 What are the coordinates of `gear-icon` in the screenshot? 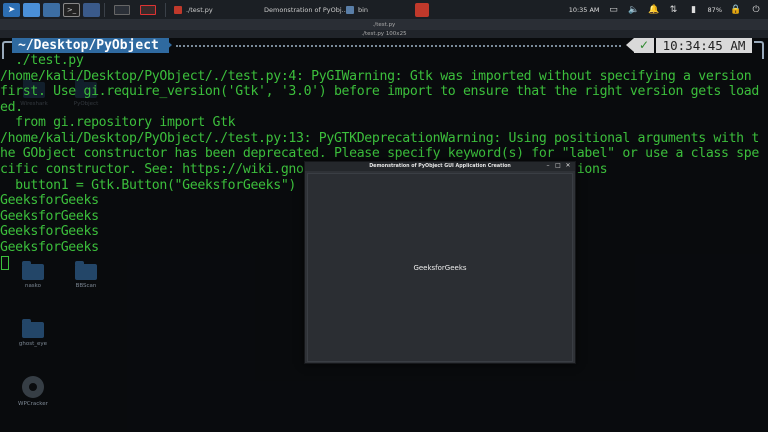 It's located at (33, 387).